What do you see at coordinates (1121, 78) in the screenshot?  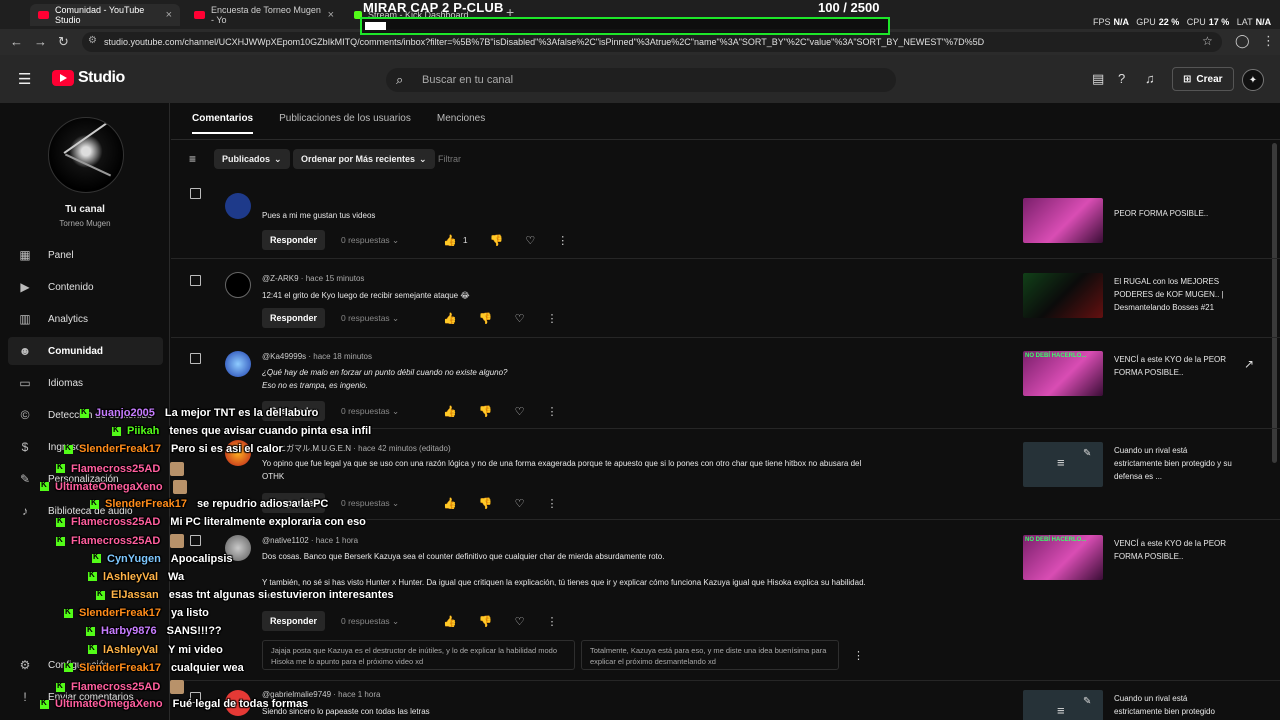 I see `help-icon: ?` at bounding box center [1121, 78].